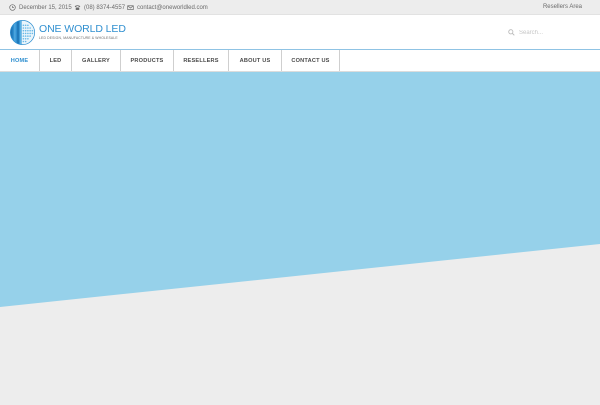 The image size is (600, 405). What do you see at coordinates (104, 8) in the screenshot?
I see `phone-text: (08) 8374-4557` at bounding box center [104, 8].